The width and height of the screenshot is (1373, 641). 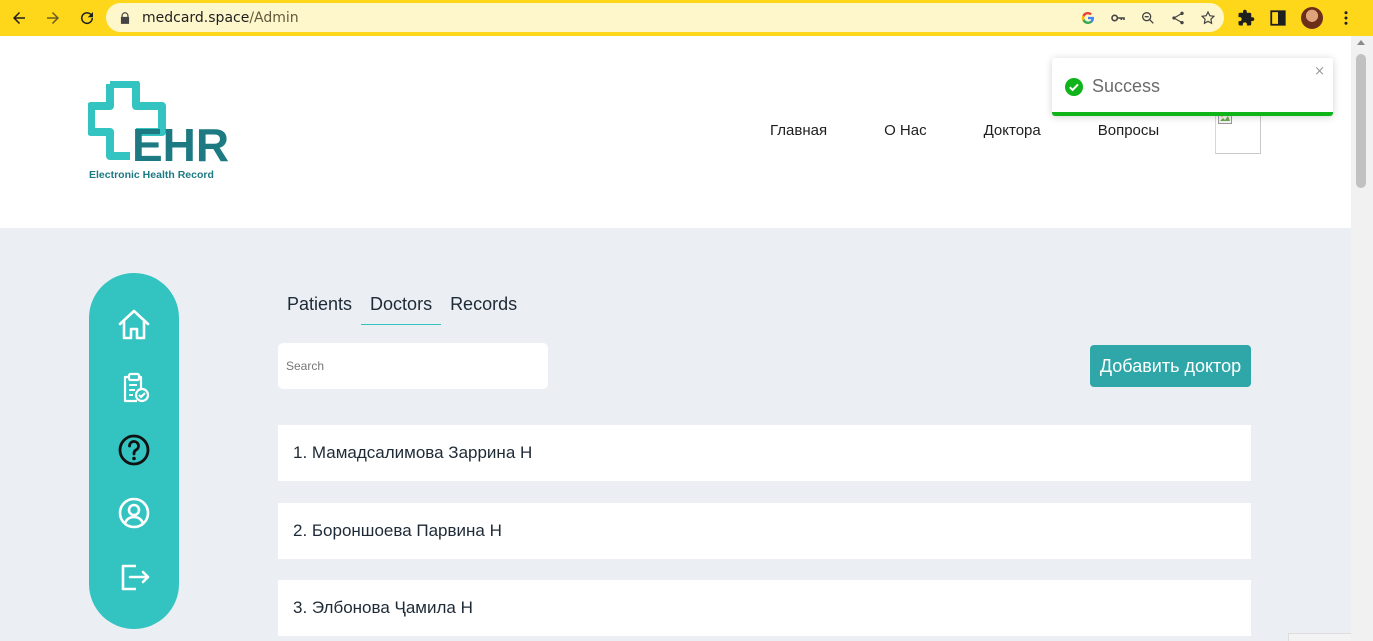 I want to click on reload-button, so click(x=87, y=18).